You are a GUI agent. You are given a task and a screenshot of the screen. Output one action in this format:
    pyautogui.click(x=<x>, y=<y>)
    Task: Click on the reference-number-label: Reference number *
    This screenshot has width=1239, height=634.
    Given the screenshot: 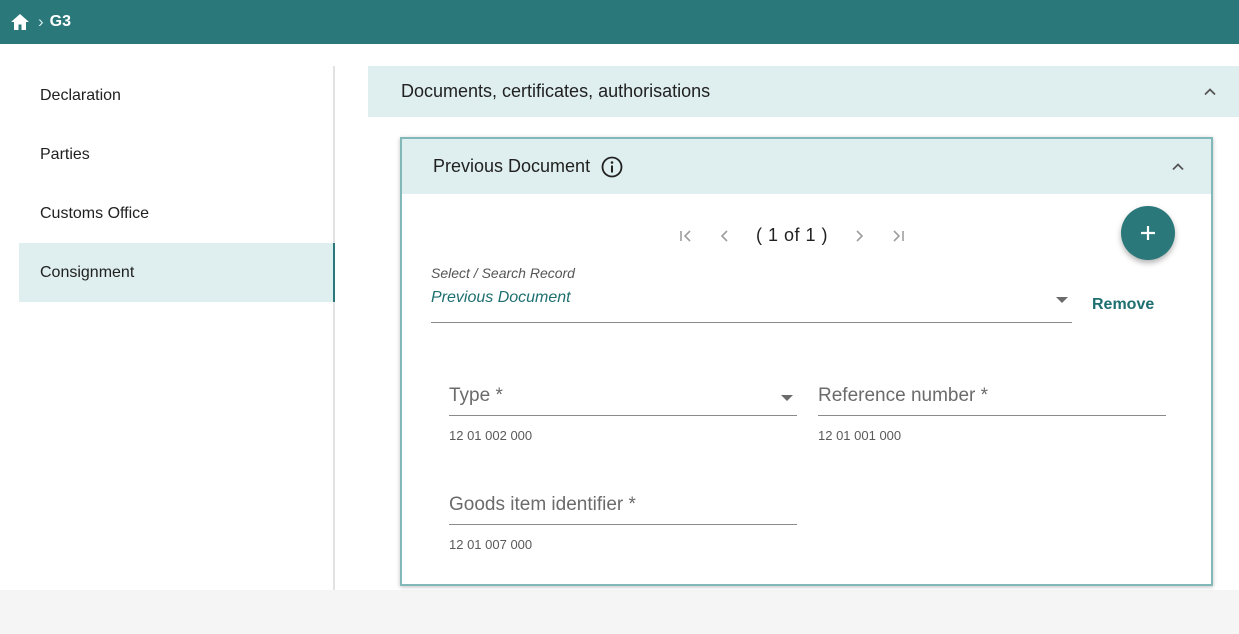 What is the action you would take?
    pyautogui.click(x=903, y=395)
    